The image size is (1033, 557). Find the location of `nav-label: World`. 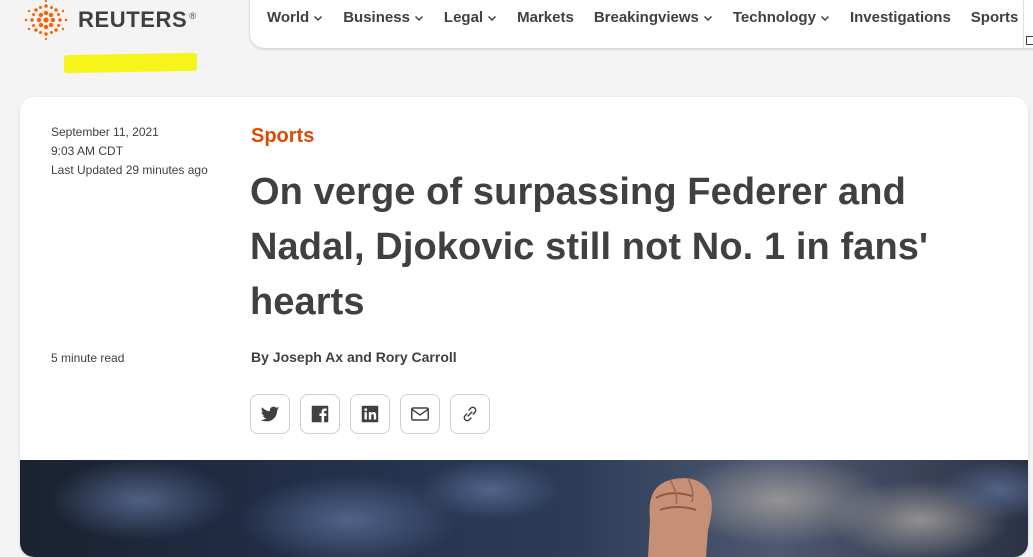

nav-label: World is located at coordinates (288, 17).